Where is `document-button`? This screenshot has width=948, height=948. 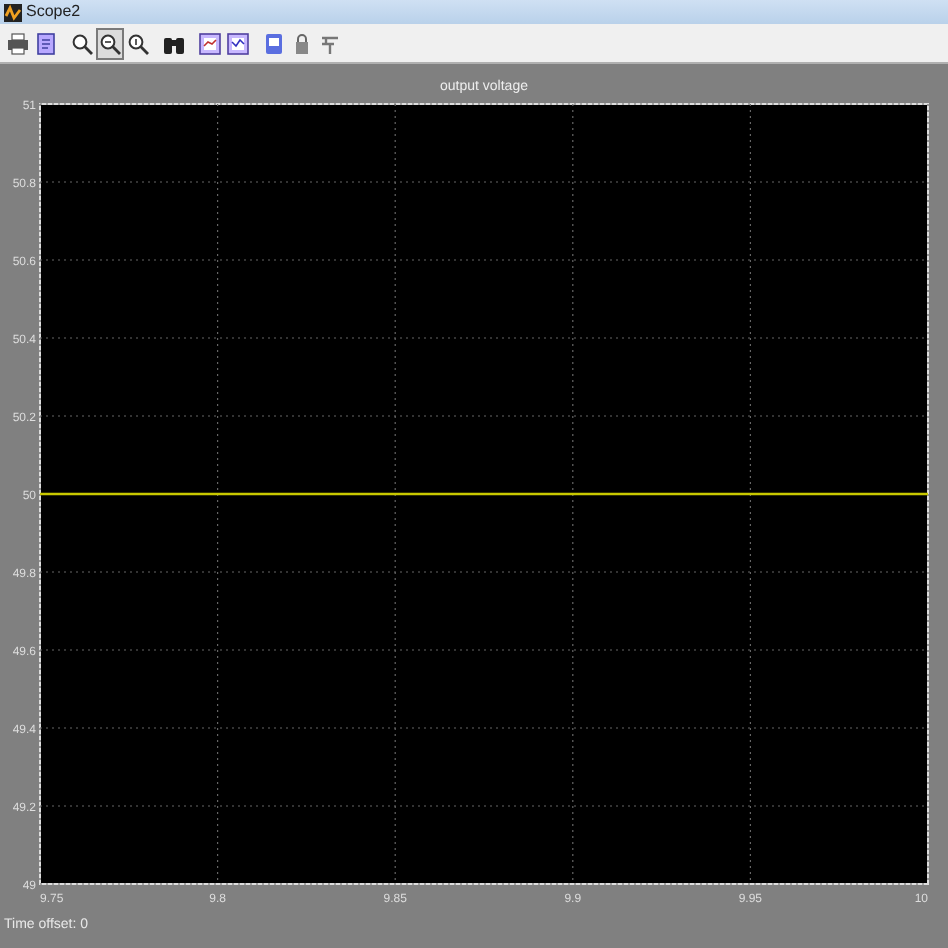 document-button is located at coordinates (46, 43).